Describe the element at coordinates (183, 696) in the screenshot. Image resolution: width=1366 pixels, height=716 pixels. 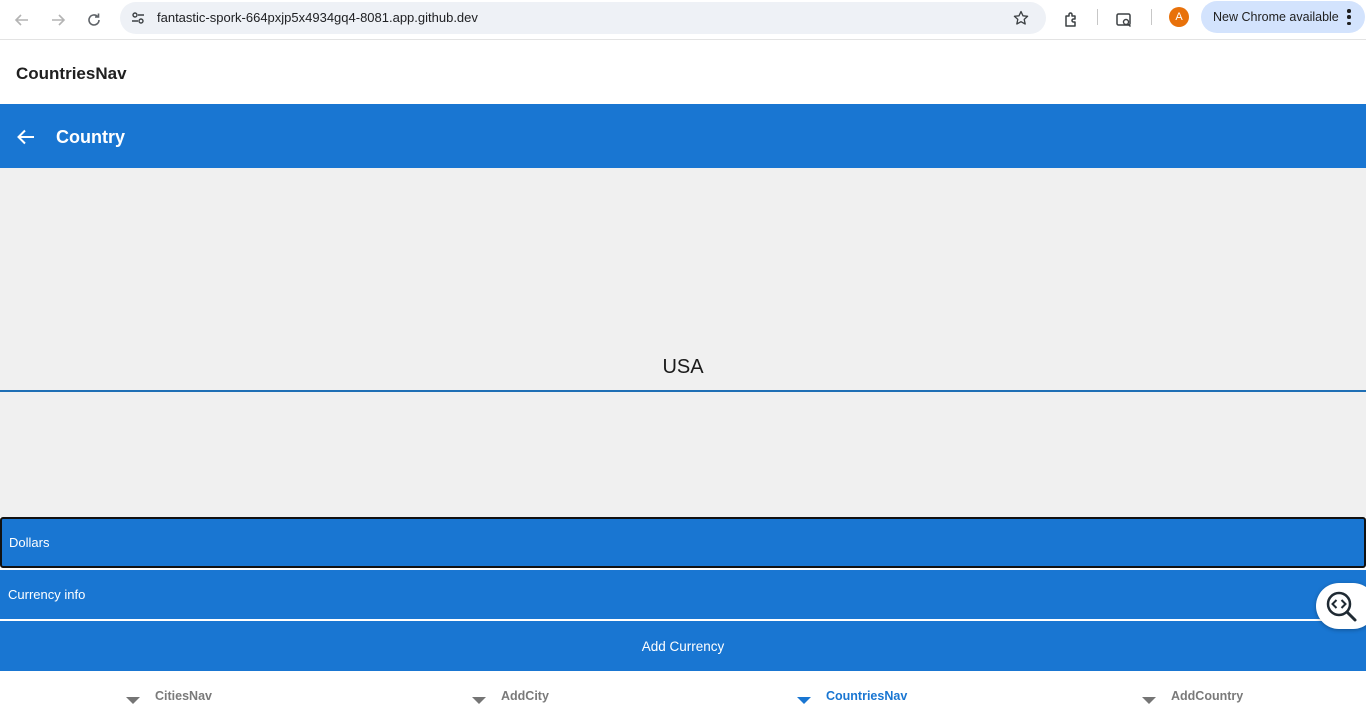
I see `tab-label: CitiesNav` at that location.